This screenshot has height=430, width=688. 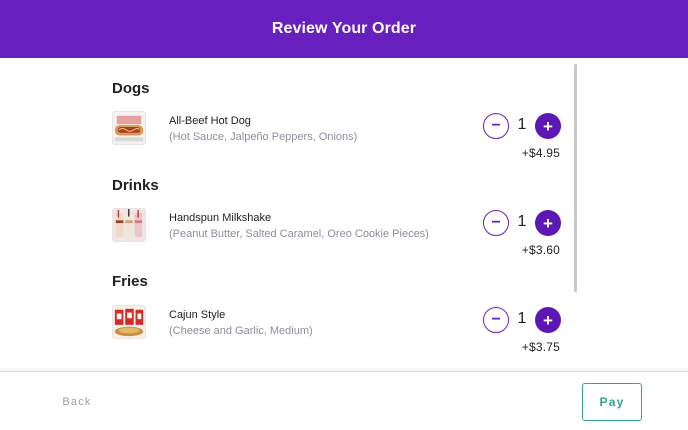 What do you see at coordinates (540, 250) in the screenshot?
I see `item-price: +$3.60` at bounding box center [540, 250].